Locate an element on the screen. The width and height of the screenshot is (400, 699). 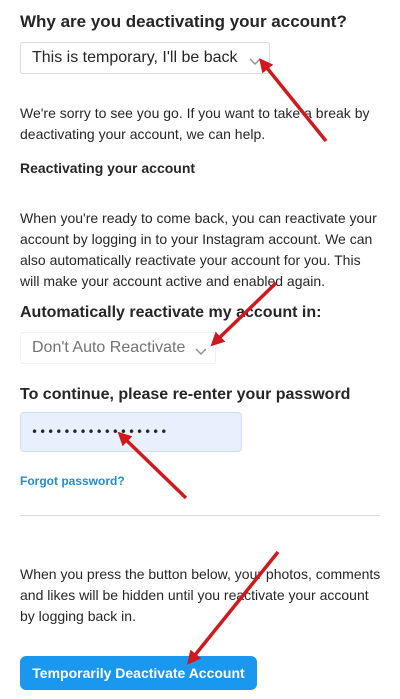
deactivation-question-heading: Why are you deactivating your account? is located at coordinates (183, 21).